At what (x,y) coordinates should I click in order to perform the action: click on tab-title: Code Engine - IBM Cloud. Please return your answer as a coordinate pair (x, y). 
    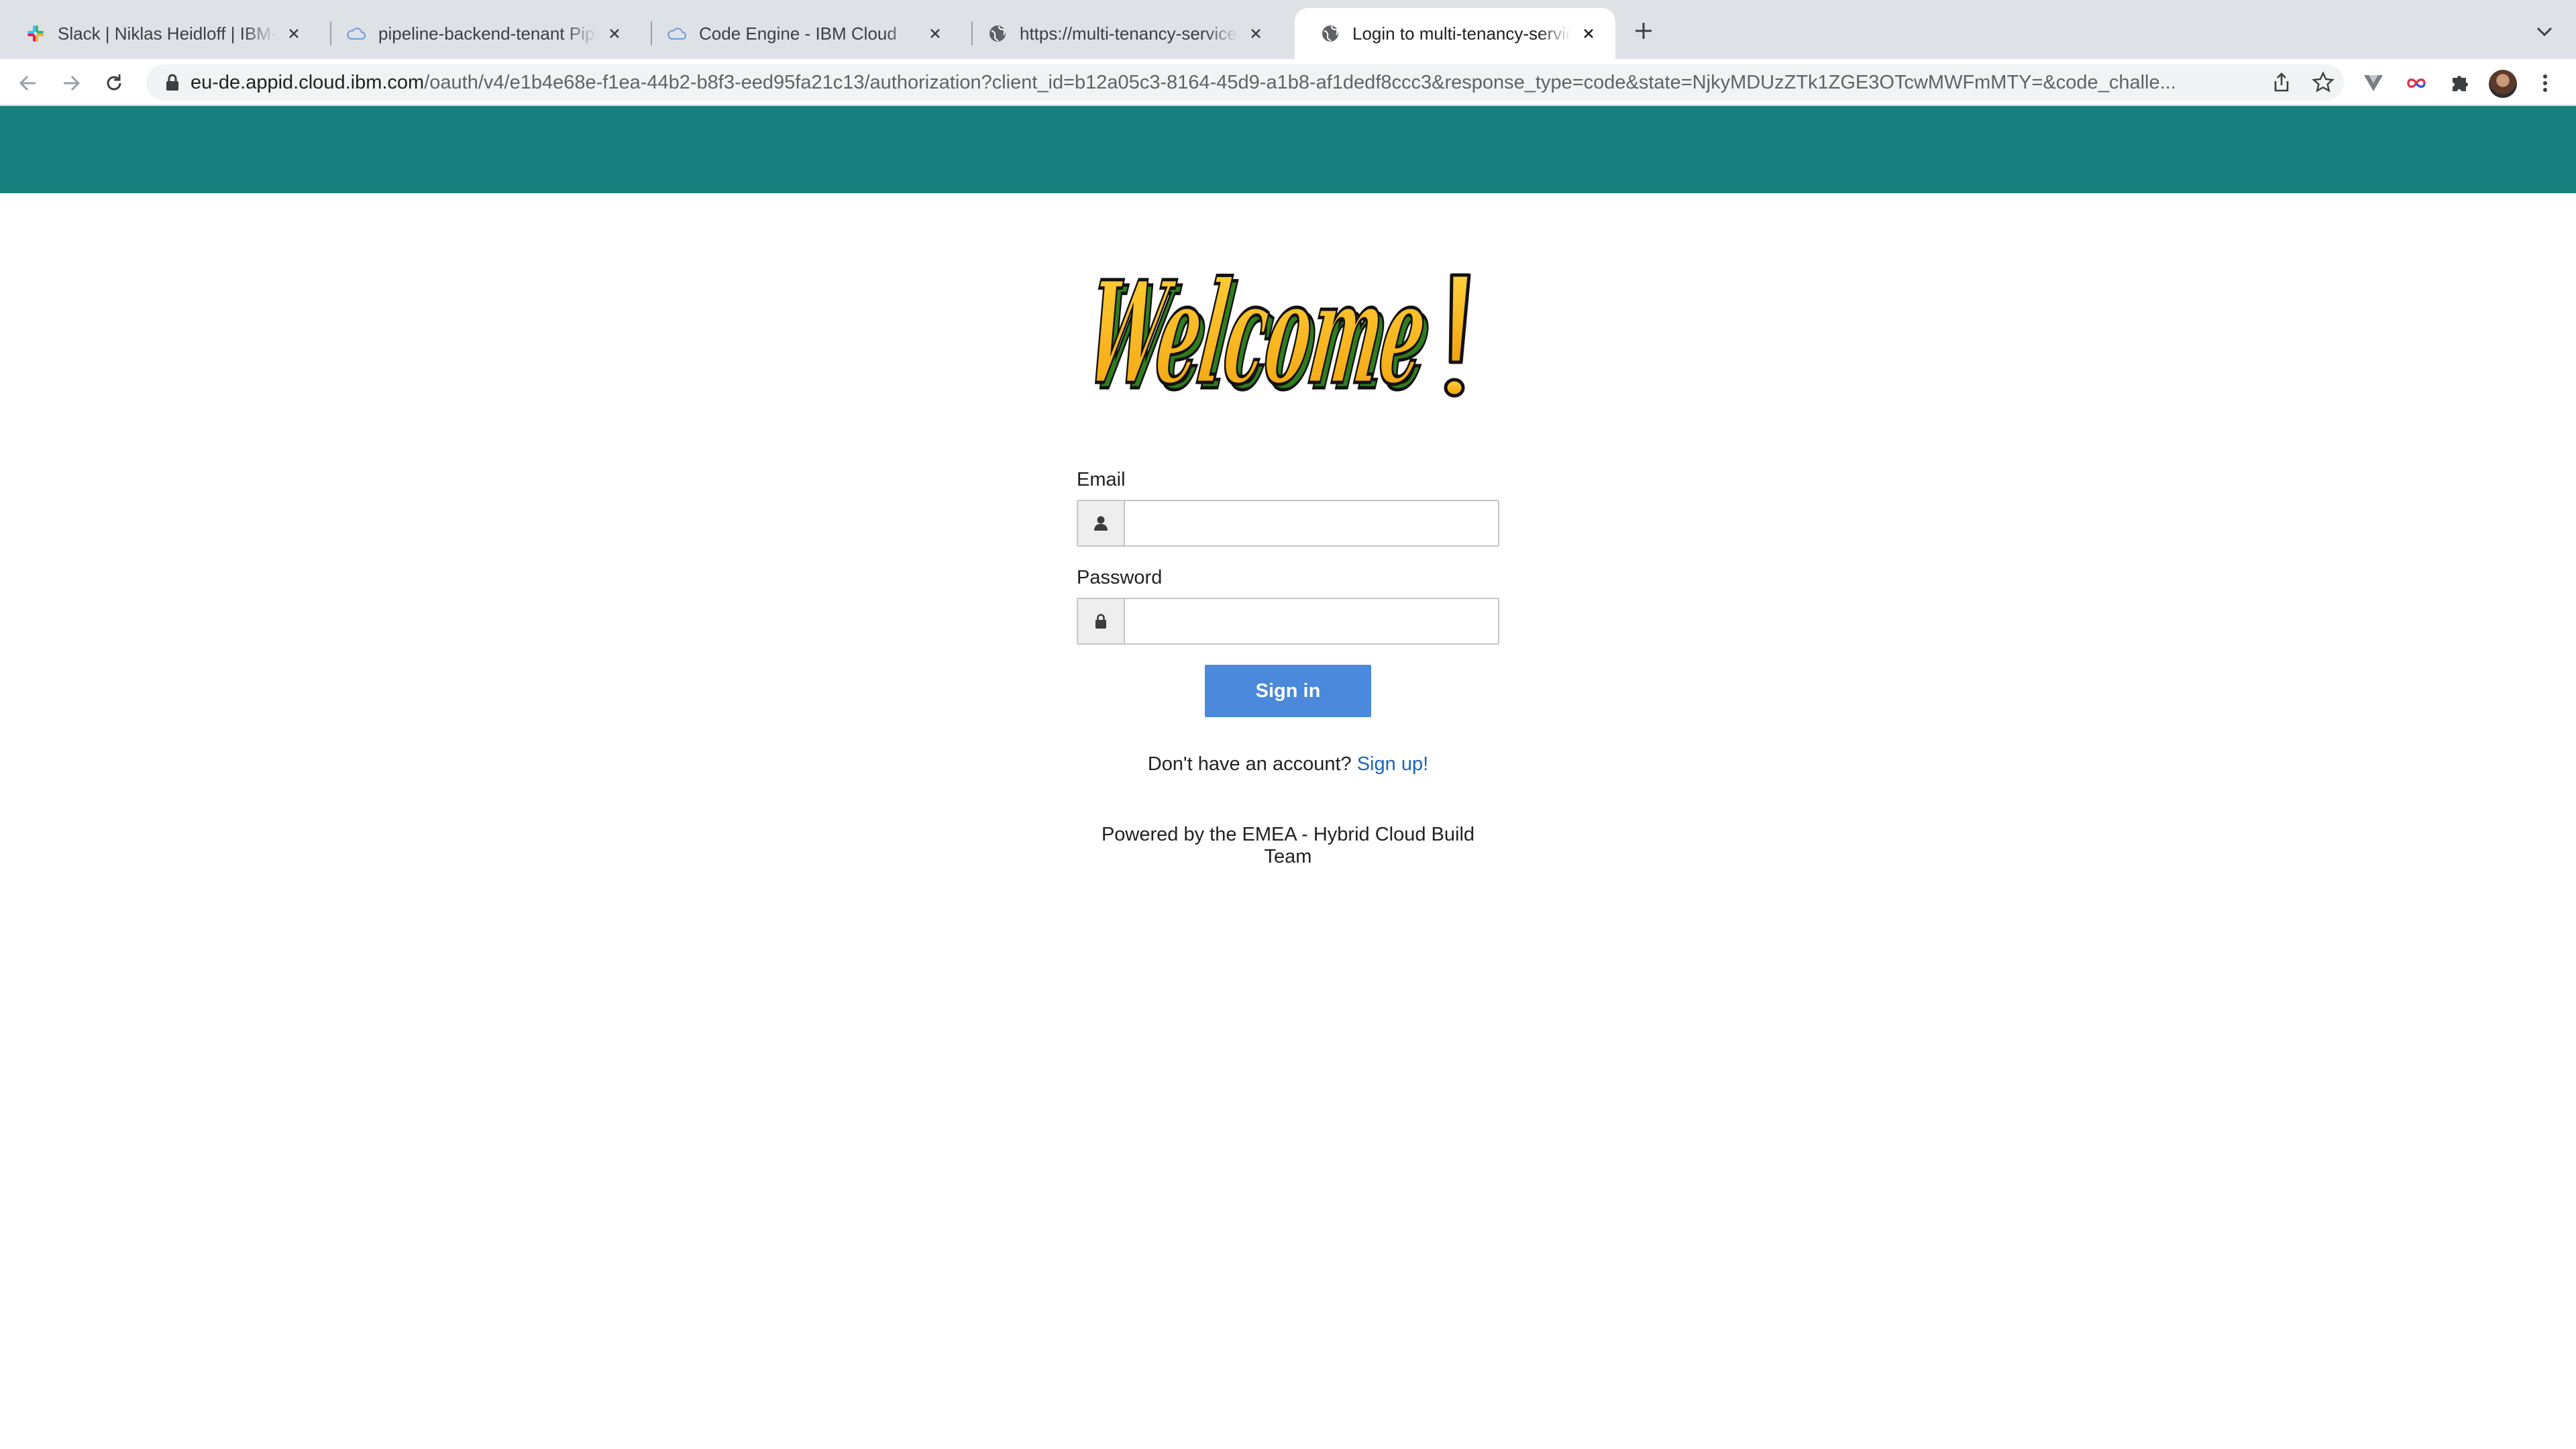
    Looking at the image, I should click on (798, 33).